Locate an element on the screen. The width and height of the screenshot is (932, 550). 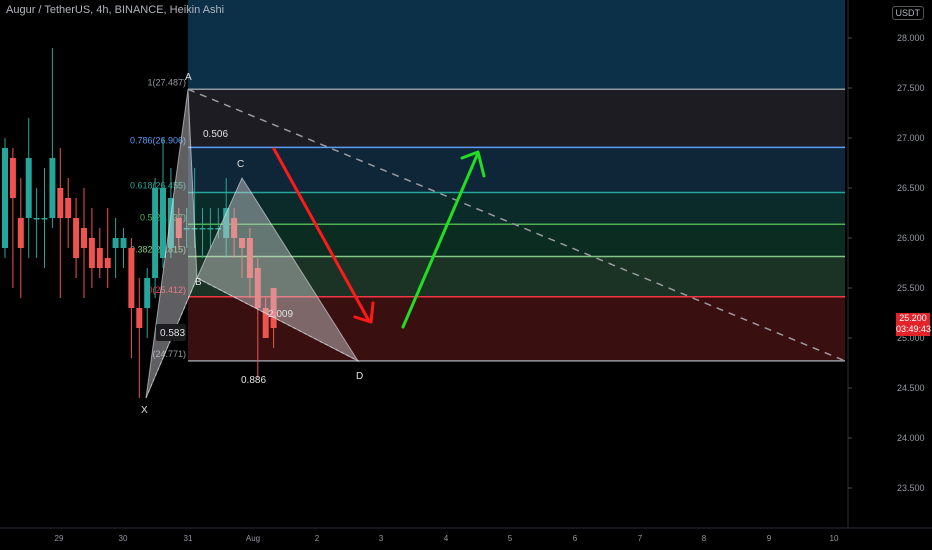
time-tick-label: 31 is located at coordinates (188, 538).